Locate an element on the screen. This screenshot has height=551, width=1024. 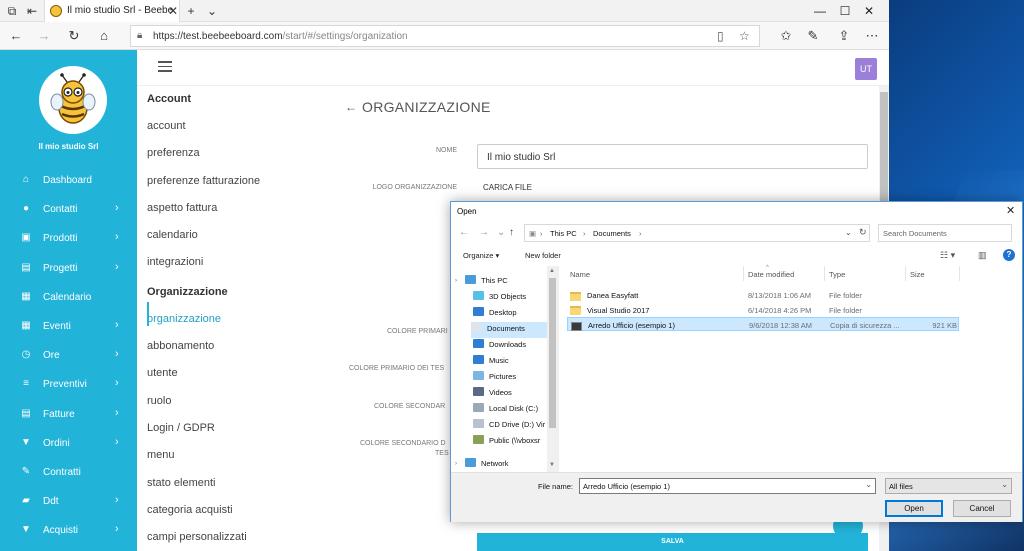
settings-menu-item: aspetto fattura is located at coordinates (237, 212).